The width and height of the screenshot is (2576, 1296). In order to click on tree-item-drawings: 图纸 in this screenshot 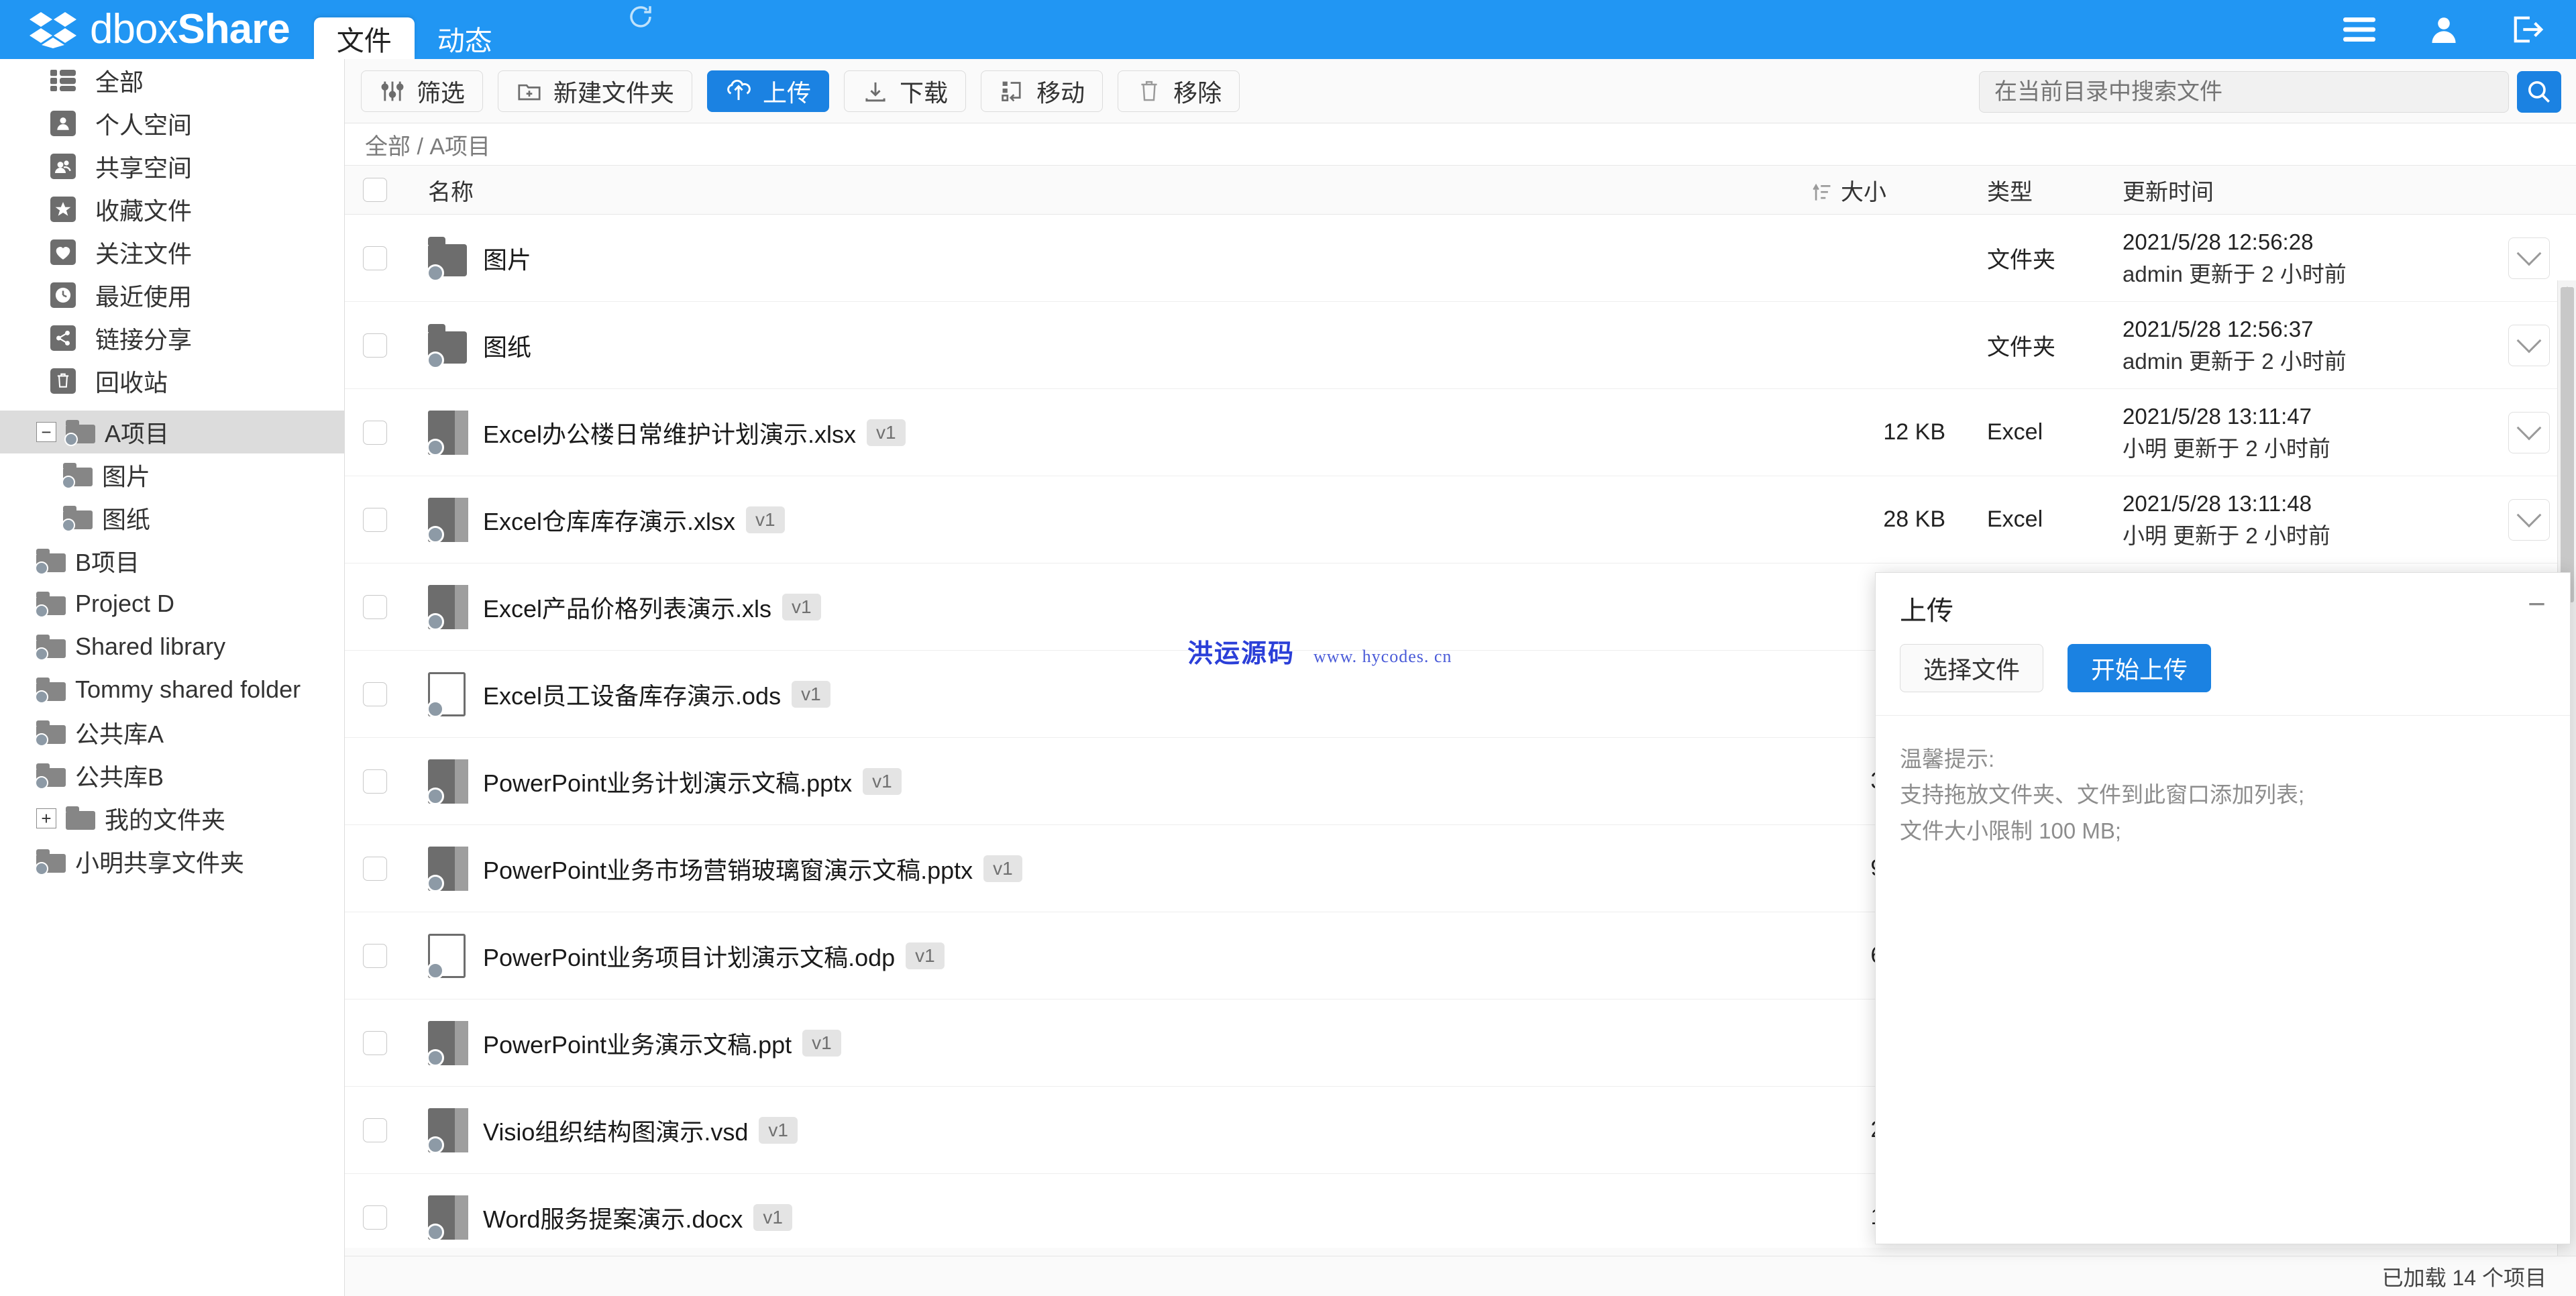, I will do `click(172, 517)`.